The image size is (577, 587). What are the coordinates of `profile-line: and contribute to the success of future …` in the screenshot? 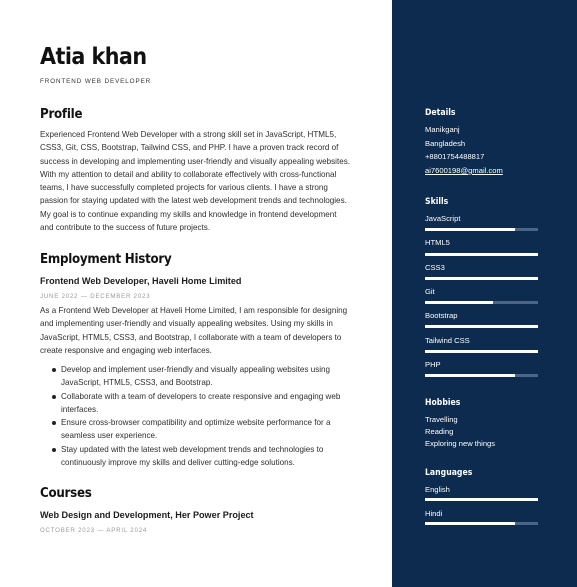 It's located at (125, 228).